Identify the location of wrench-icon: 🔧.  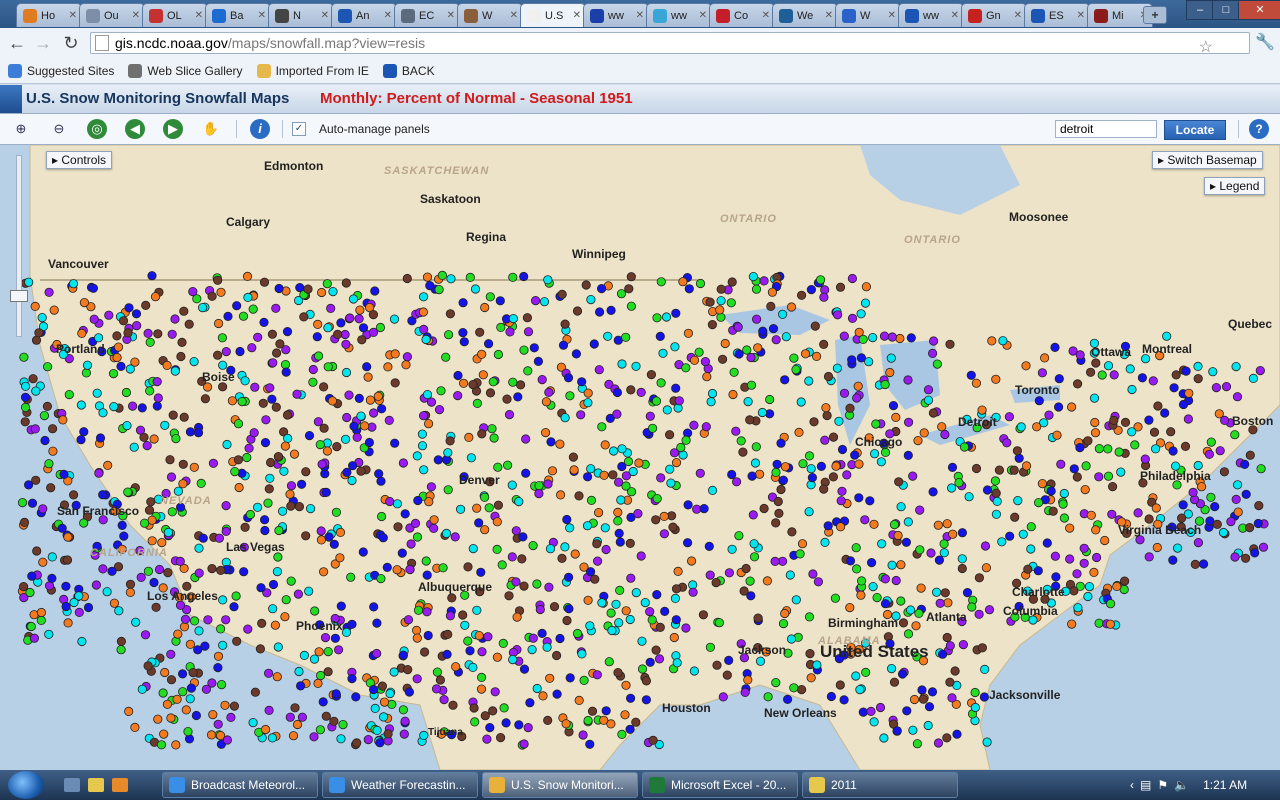
(1265, 43).